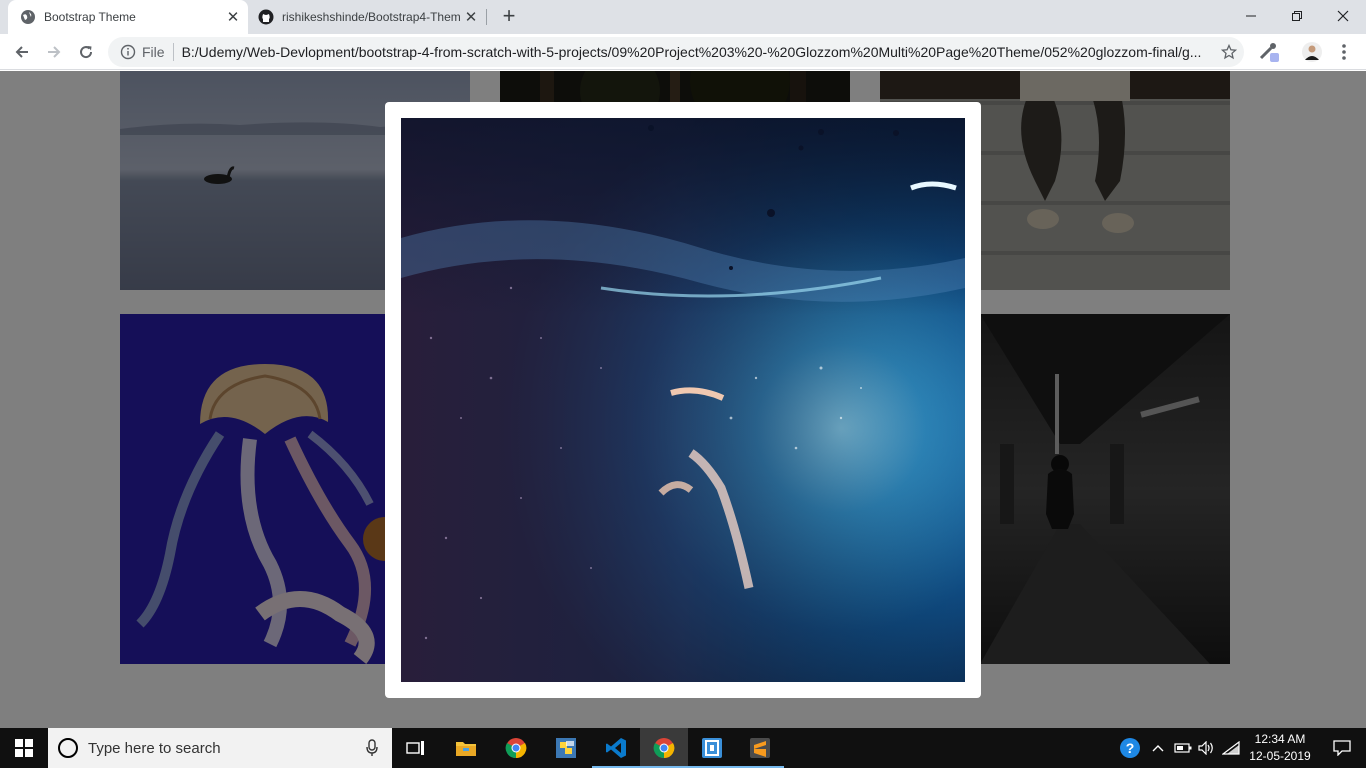 The image size is (1366, 768). What do you see at coordinates (90, 17) in the screenshot?
I see `tab-title: Bootstrap Theme` at bounding box center [90, 17].